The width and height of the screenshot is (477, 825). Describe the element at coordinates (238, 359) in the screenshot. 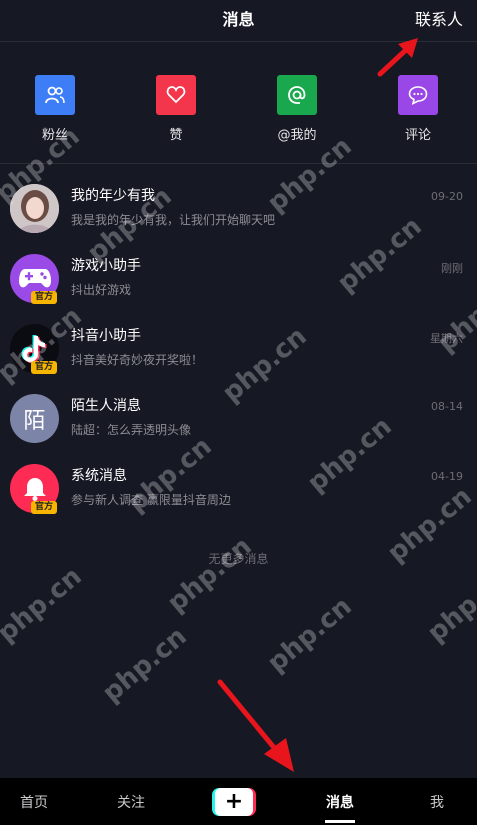

I see `message-item-douyin-assistant: 官方 抖音小助手 抖音美好奇妙夜开奖啦！ 星期六` at that location.